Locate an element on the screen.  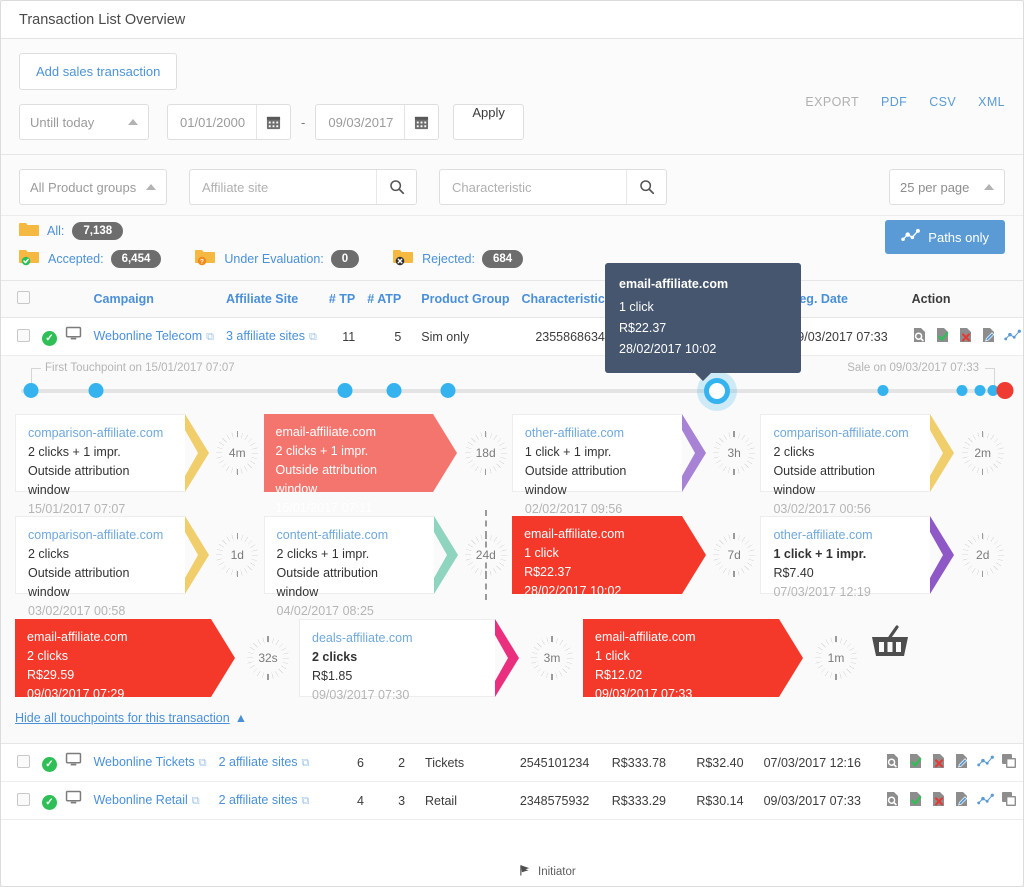
counter-under-evaluation: ? Under Evaluation: 0 is located at coordinates (277, 258).